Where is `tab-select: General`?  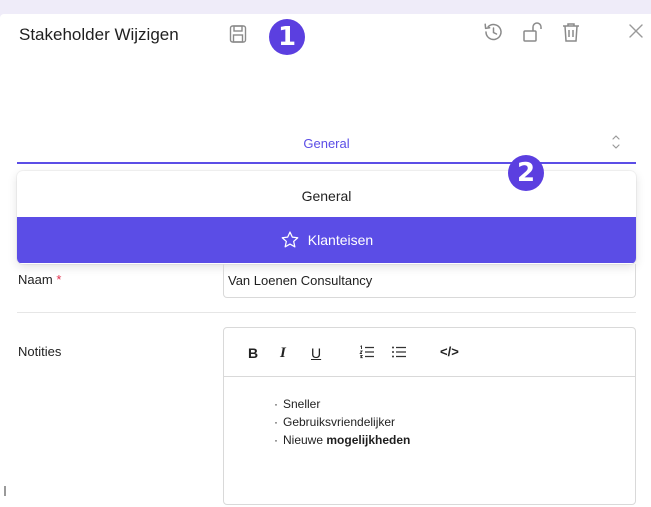
tab-select: General is located at coordinates (326, 142).